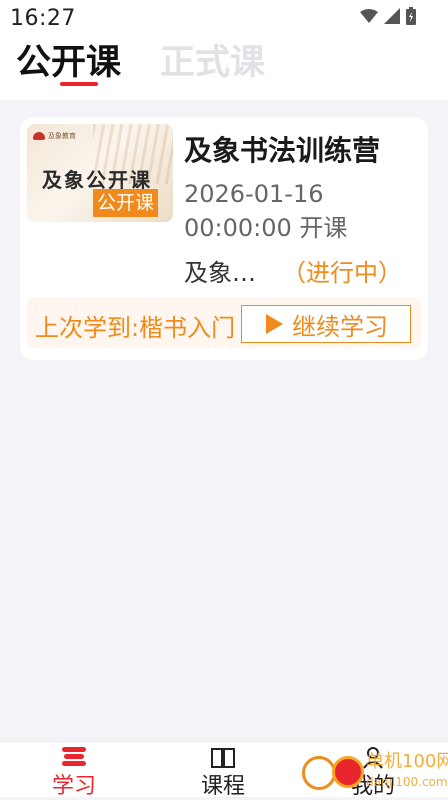  What do you see at coordinates (62, 136) in the screenshot?
I see `brand-logo-text: 及象教育` at bounding box center [62, 136].